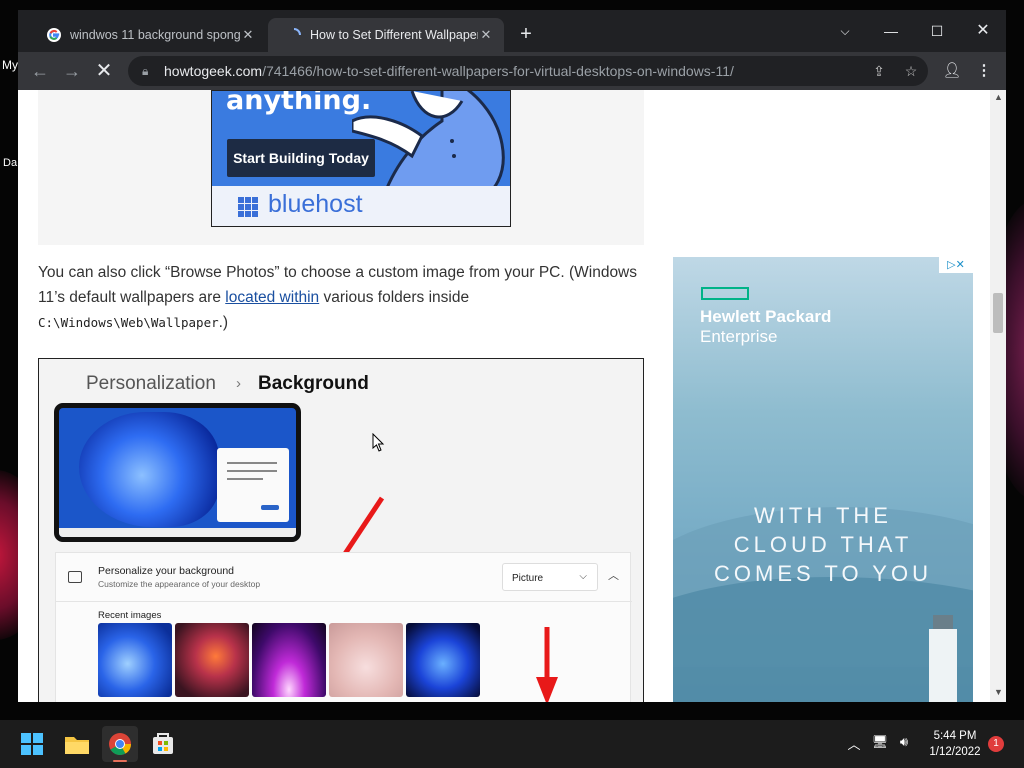  Describe the element at coordinates (10, 163) in the screenshot. I see `desktop-icon-label-da: Da` at that location.